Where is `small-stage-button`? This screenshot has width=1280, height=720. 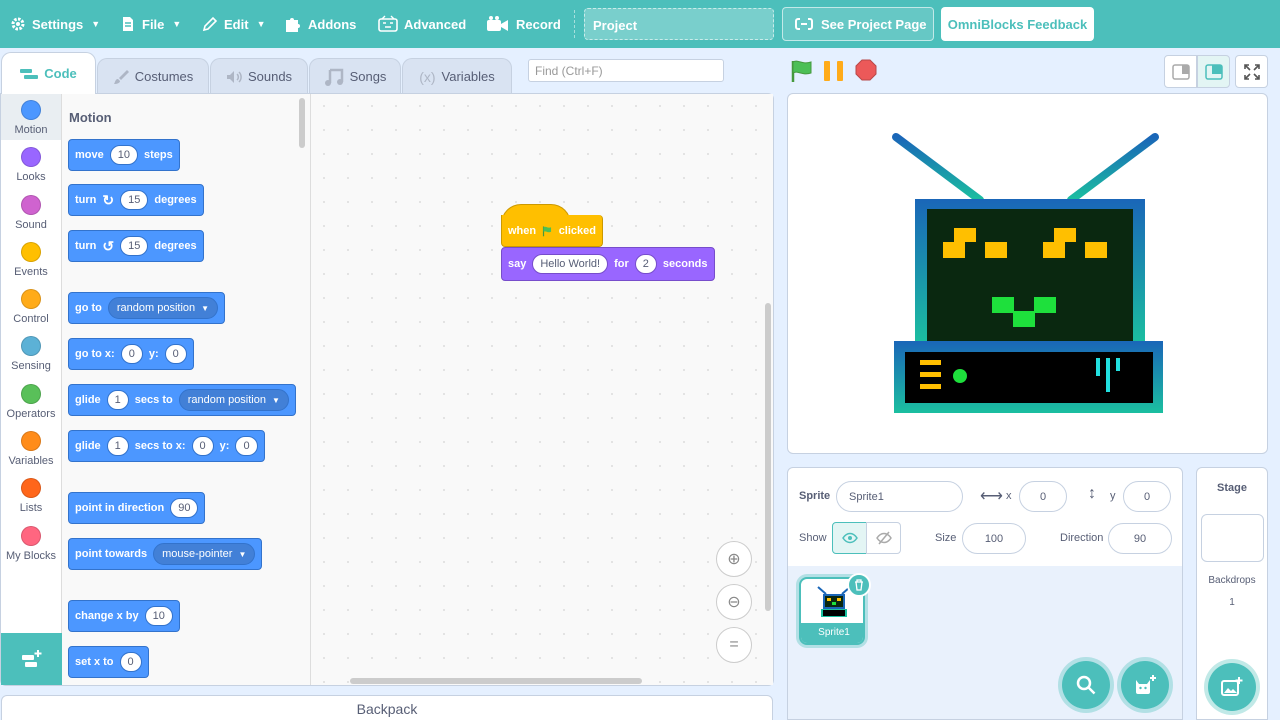
small-stage-button is located at coordinates (1180, 71).